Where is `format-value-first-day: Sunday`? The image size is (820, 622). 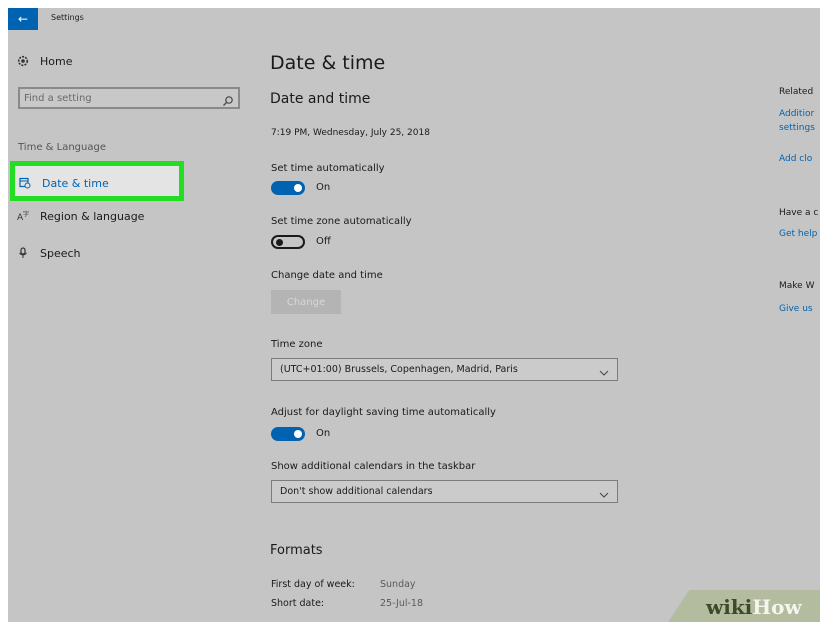 format-value-first-day: Sunday is located at coordinates (398, 584).